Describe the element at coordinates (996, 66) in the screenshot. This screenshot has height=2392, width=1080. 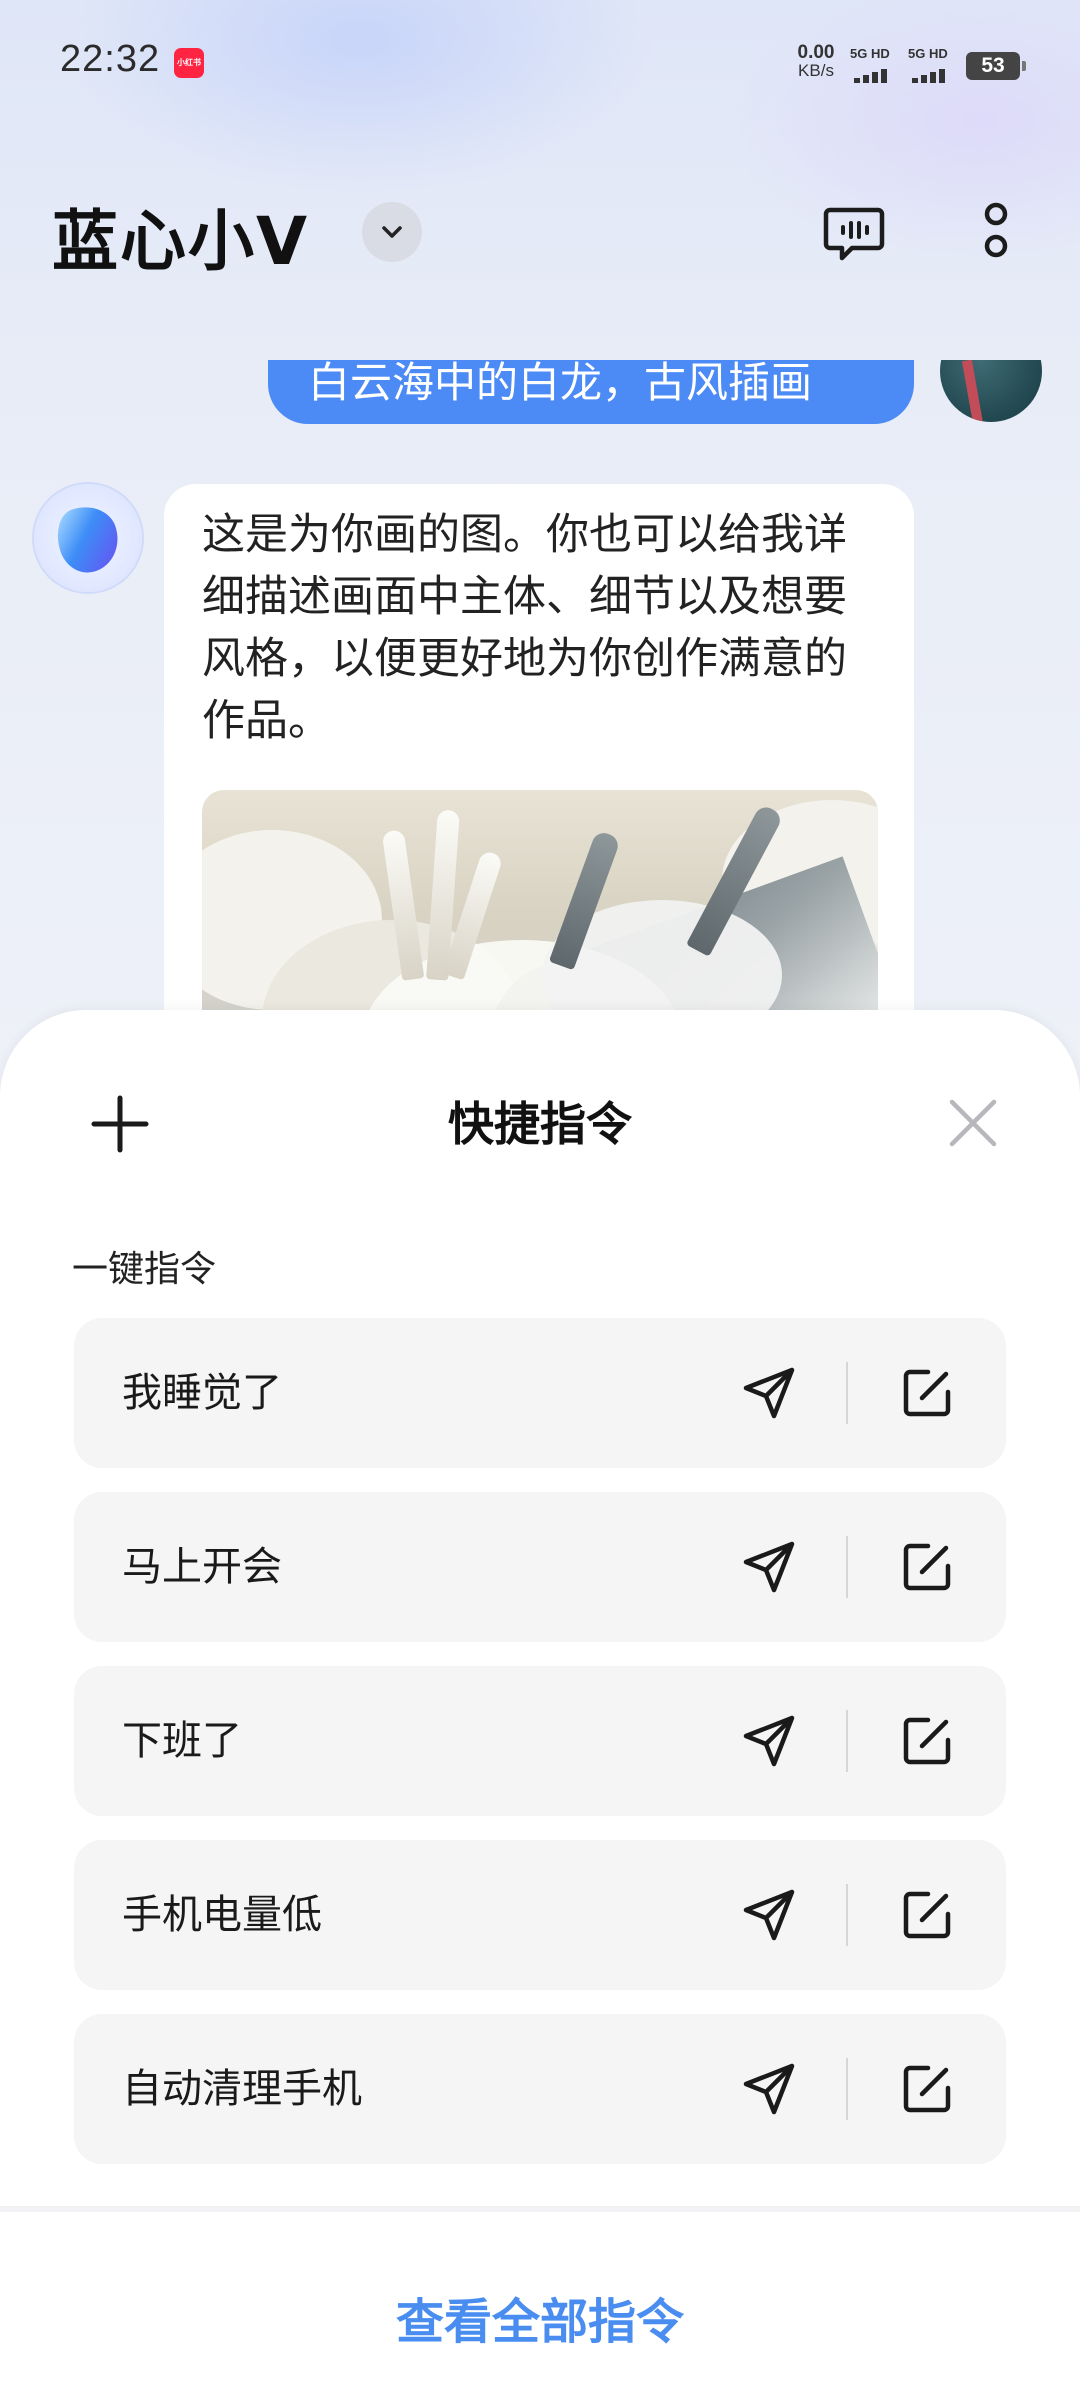
I see `battery-icon: 53` at that location.